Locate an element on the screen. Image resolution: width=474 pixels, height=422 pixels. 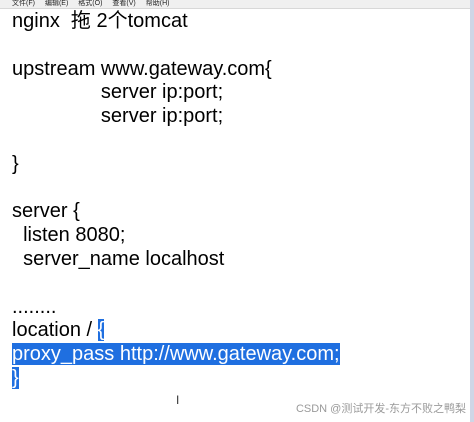
menu-format: 格式(O) is located at coordinates (90, 4).